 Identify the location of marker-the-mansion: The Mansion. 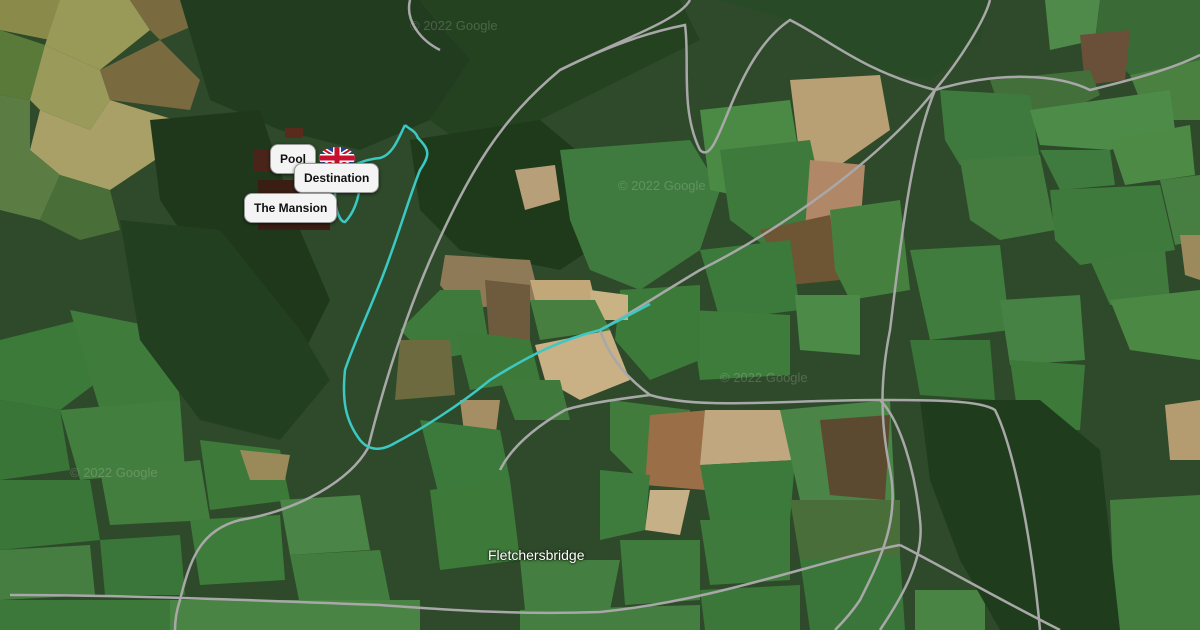
(291, 208).